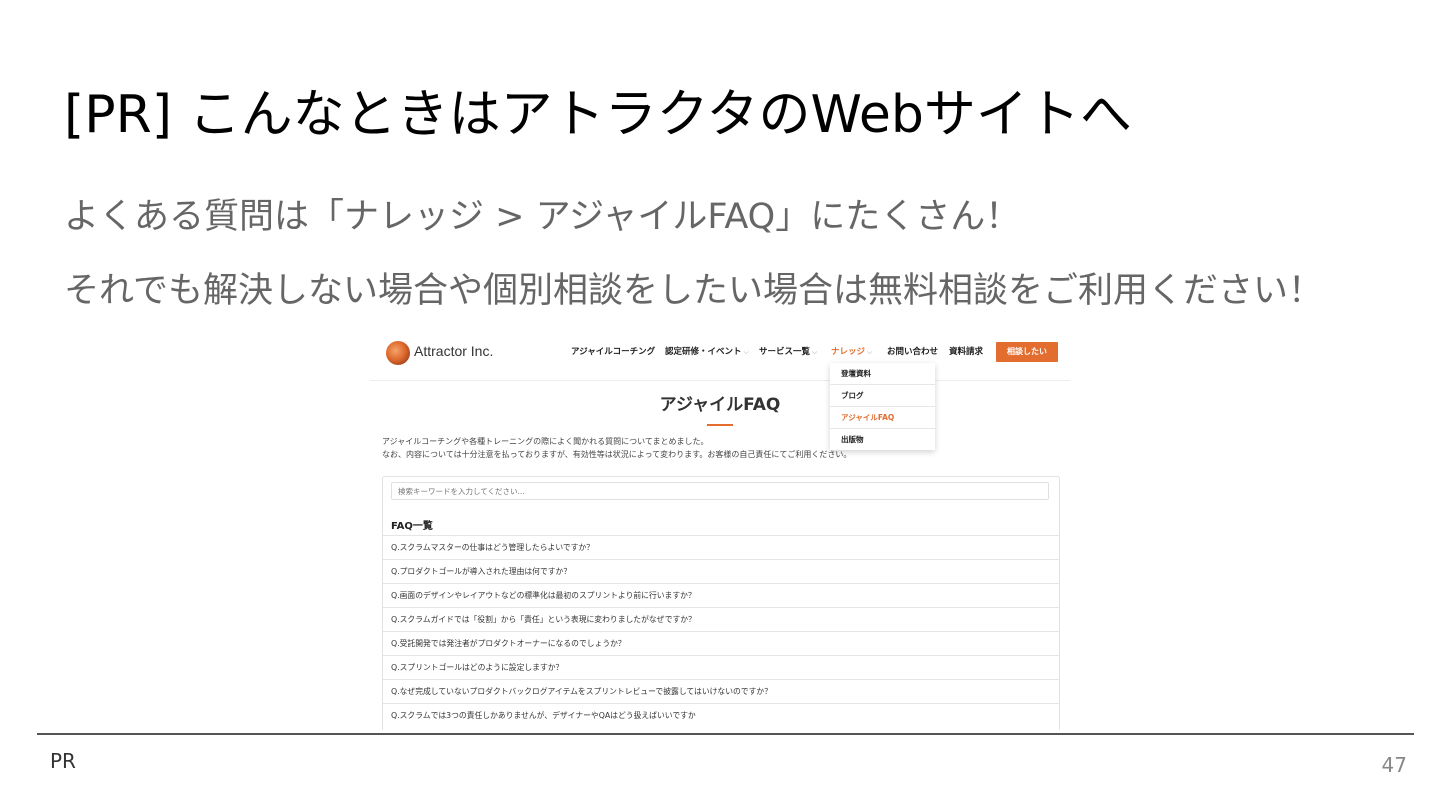 The height and width of the screenshot is (810, 1440). What do you see at coordinates (1027, 352) in the screenshot?
I see `consult-button: 相談したい` at bounding box center [1027, 352].